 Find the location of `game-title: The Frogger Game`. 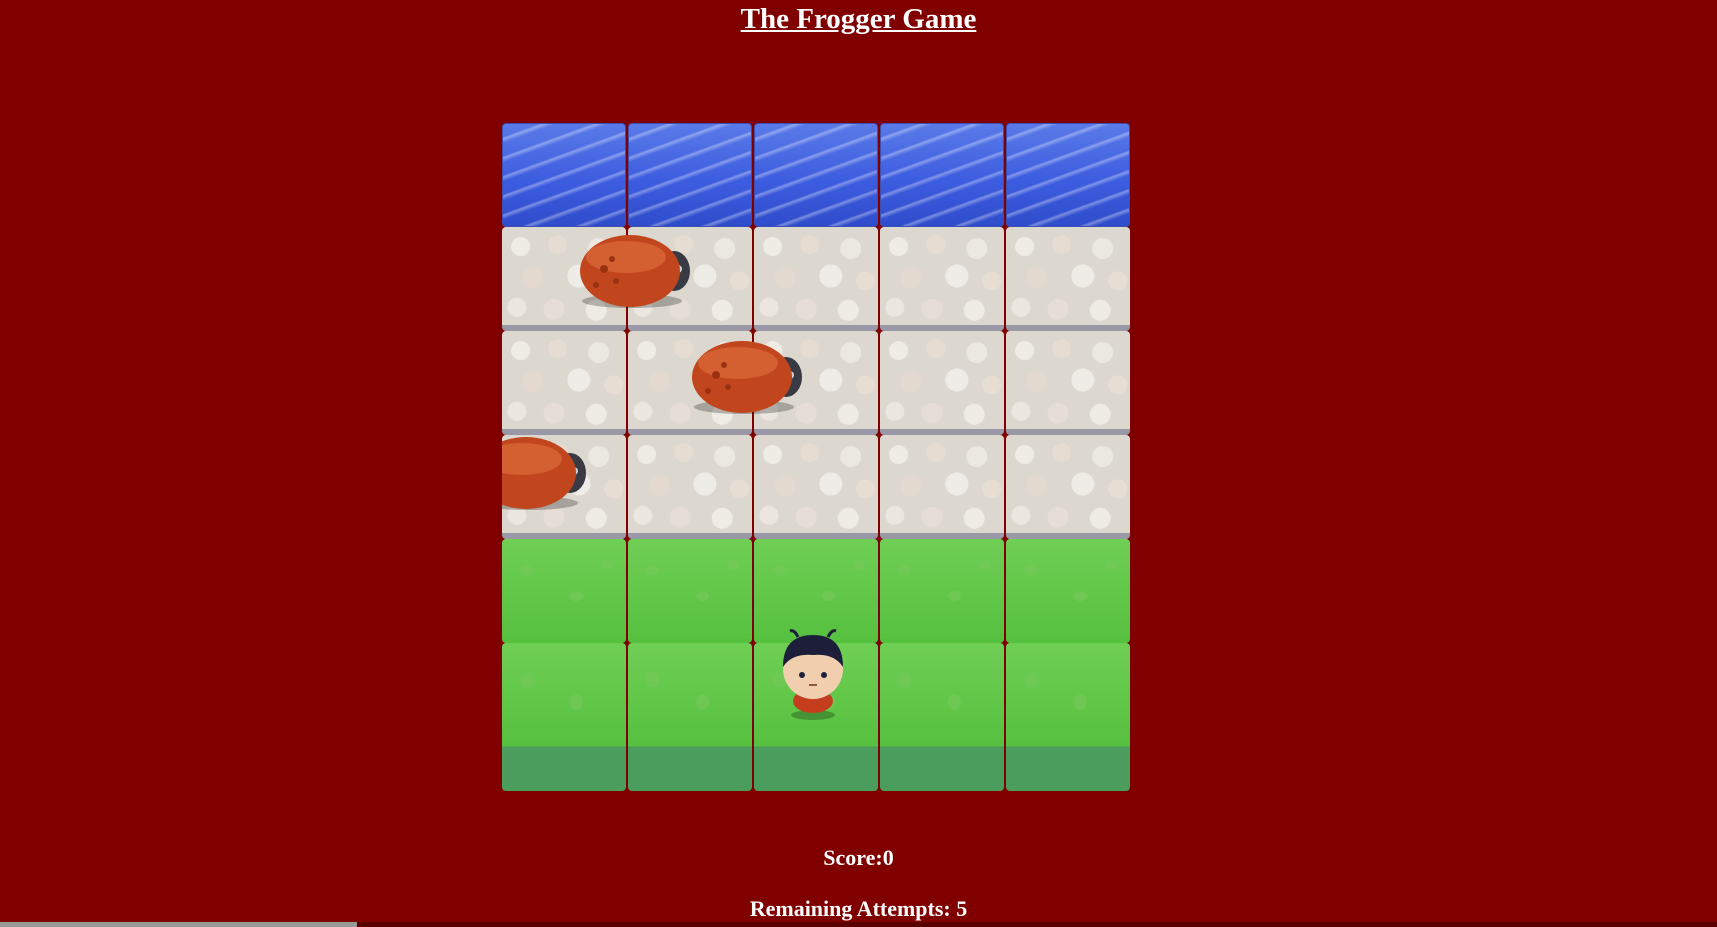

game-title: The Frogger Game is located at coordinates (858, 19).